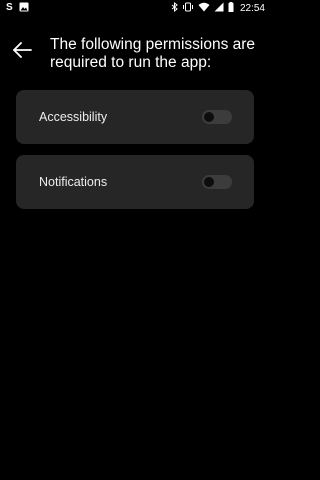 This screenshot has width=320, height=480. What do you see at coordinates (252, 8) in the screenshot?
I see `status-time: 22:54` at bounding box center [252, 8].